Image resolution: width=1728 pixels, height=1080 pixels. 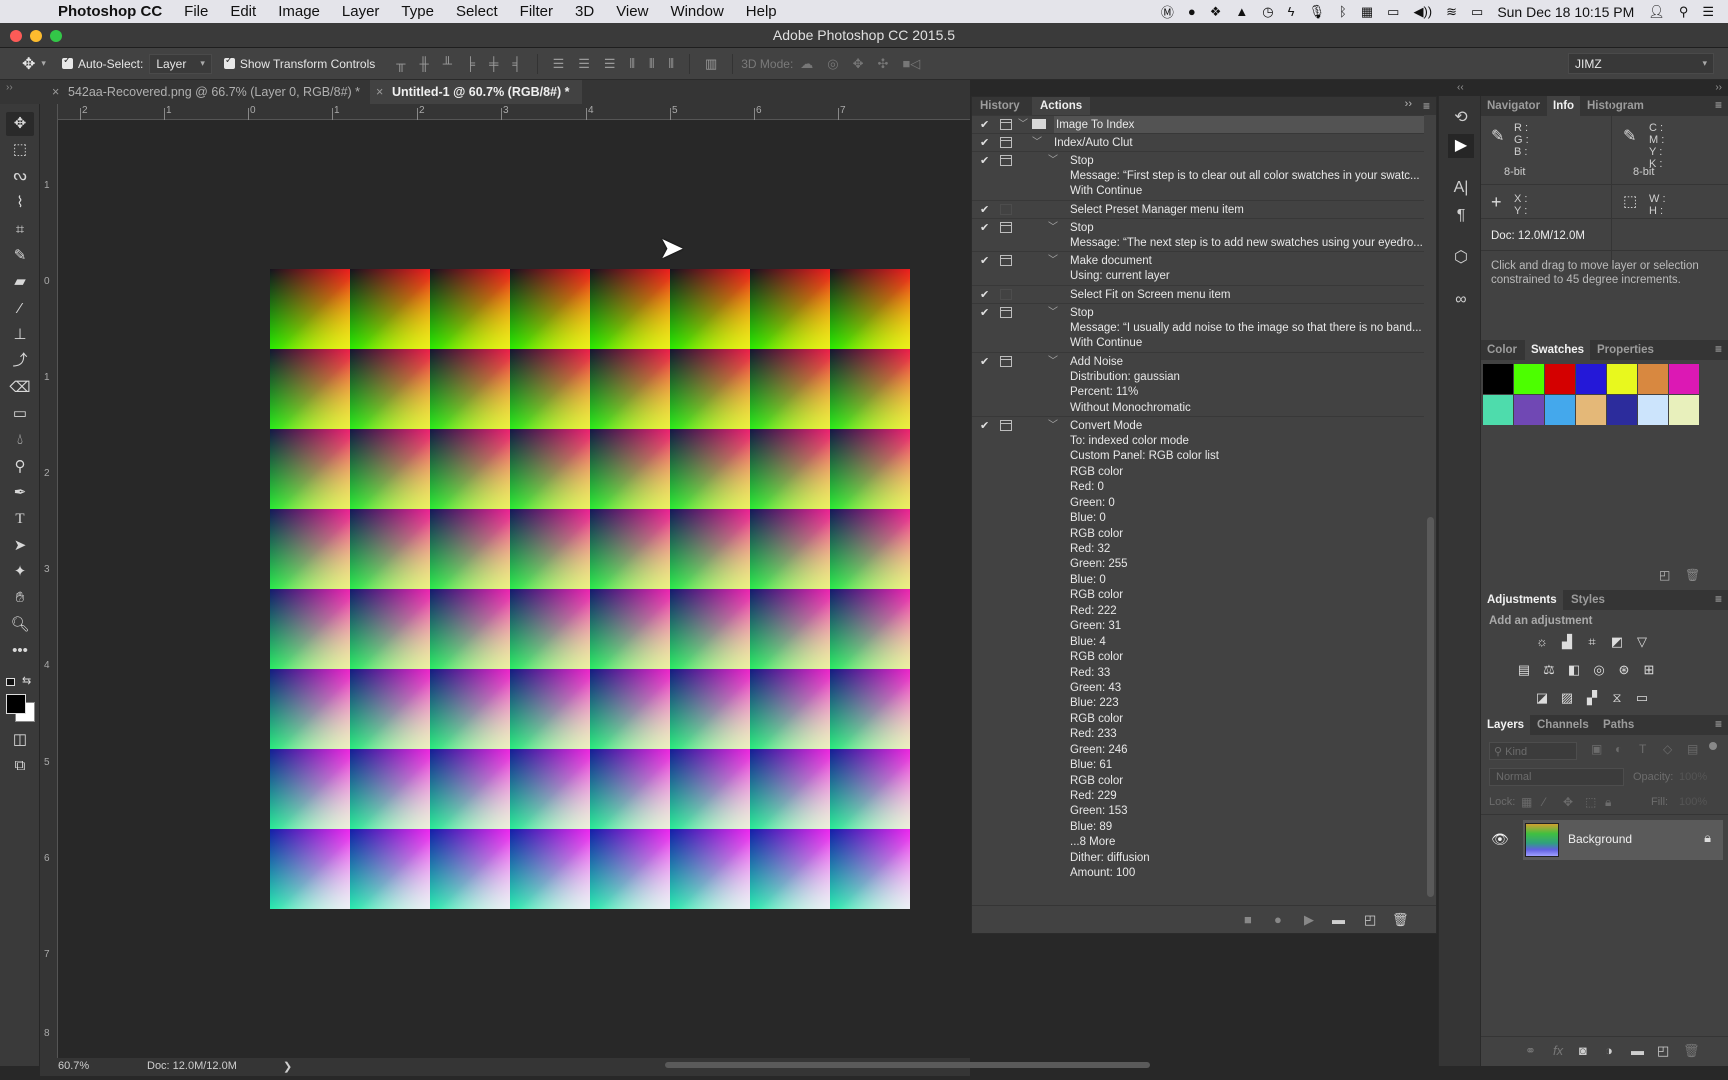 I want to click on lock-position-icon: ✥, so click(x=1568, y=802).